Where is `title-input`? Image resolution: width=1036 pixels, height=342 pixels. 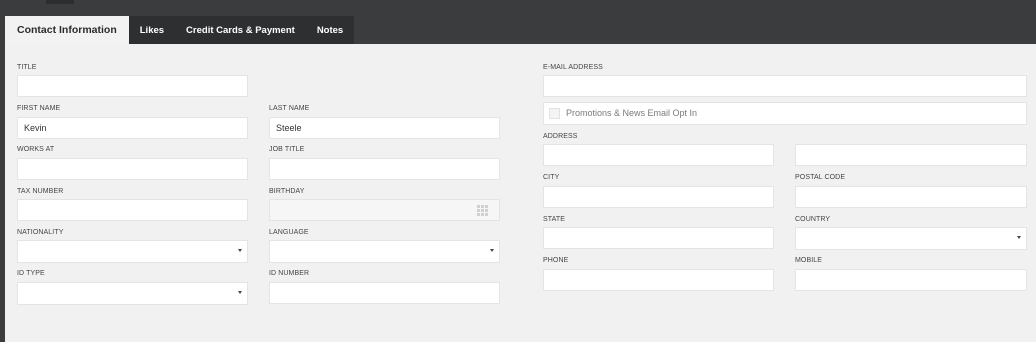
title-input is located at coordinates (132, 86).